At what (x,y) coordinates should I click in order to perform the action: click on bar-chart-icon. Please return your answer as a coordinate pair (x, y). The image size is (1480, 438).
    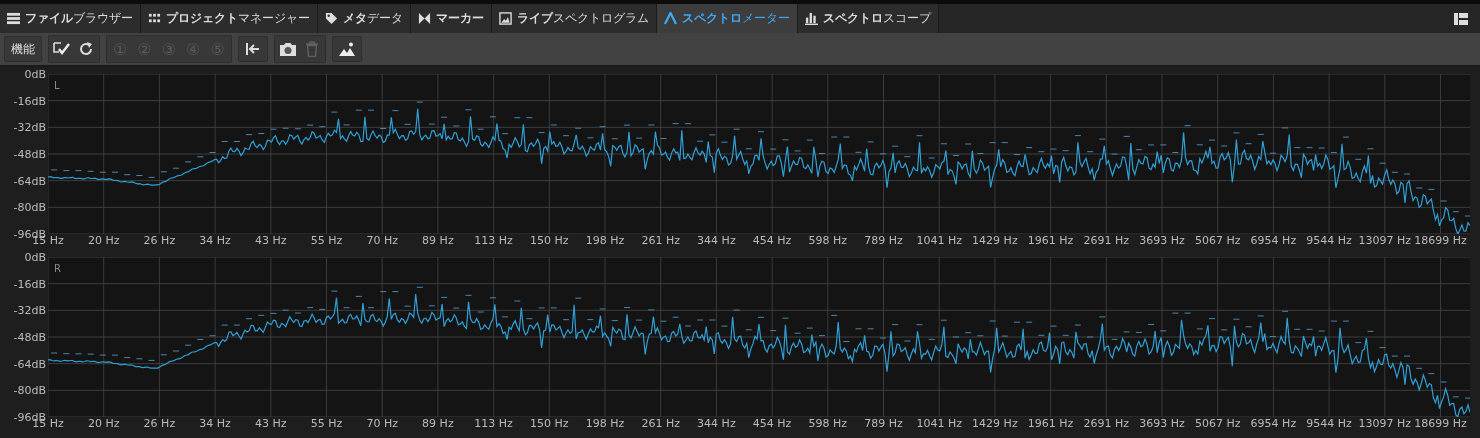
    Looking at the image, I should click on (811, 18).